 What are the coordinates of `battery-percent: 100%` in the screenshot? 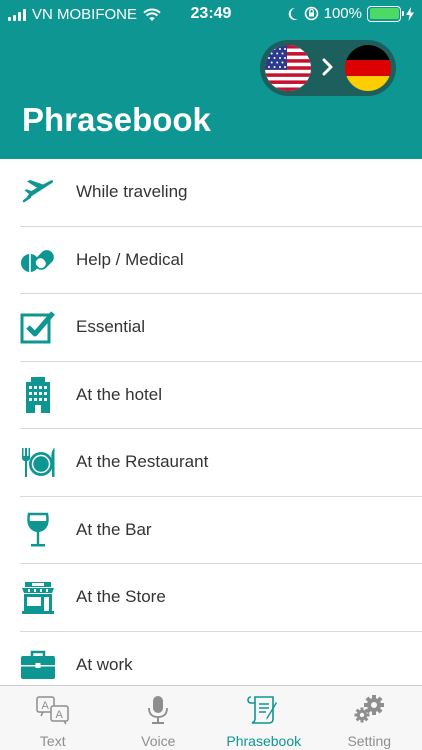 It's located at (342, 13).